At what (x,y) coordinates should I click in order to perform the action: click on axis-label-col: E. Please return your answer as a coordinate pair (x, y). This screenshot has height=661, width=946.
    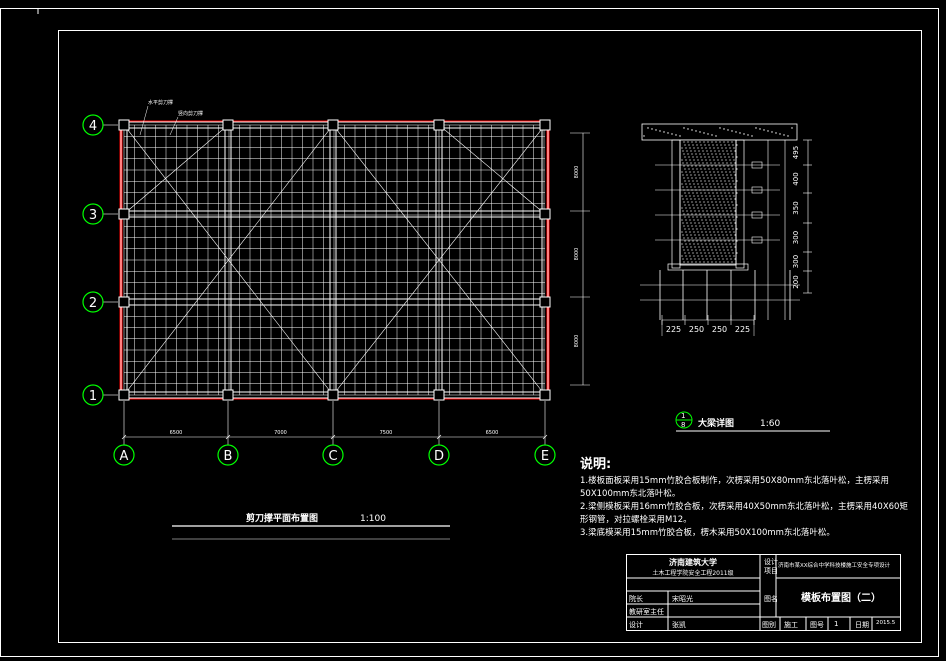
    Looking at the image, I should click on (545, 456).